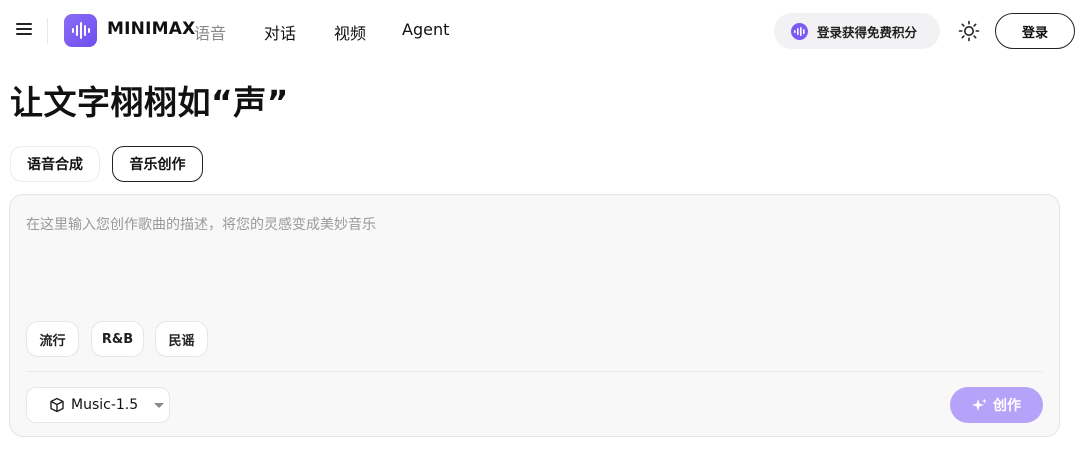 The width and height of the screenshot is (1080, 462). I want to click on free-credits-label: 登录获得免费积分, so click(867, 32).